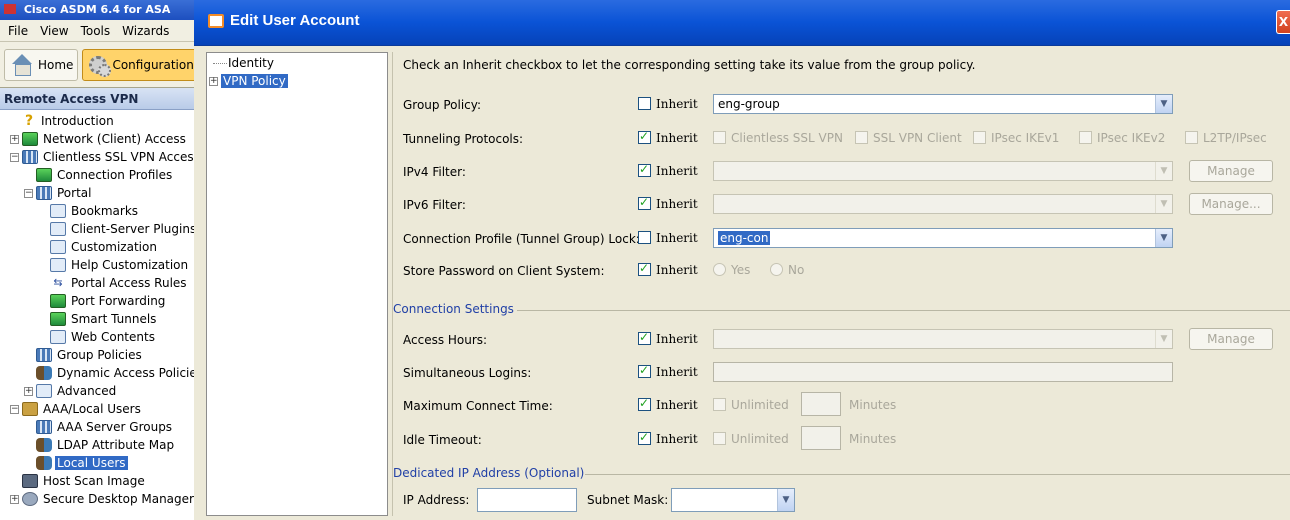  Describe the element at coordinates (719, 269) in the screenshot. I see `store-password-yes-radio` at that location.